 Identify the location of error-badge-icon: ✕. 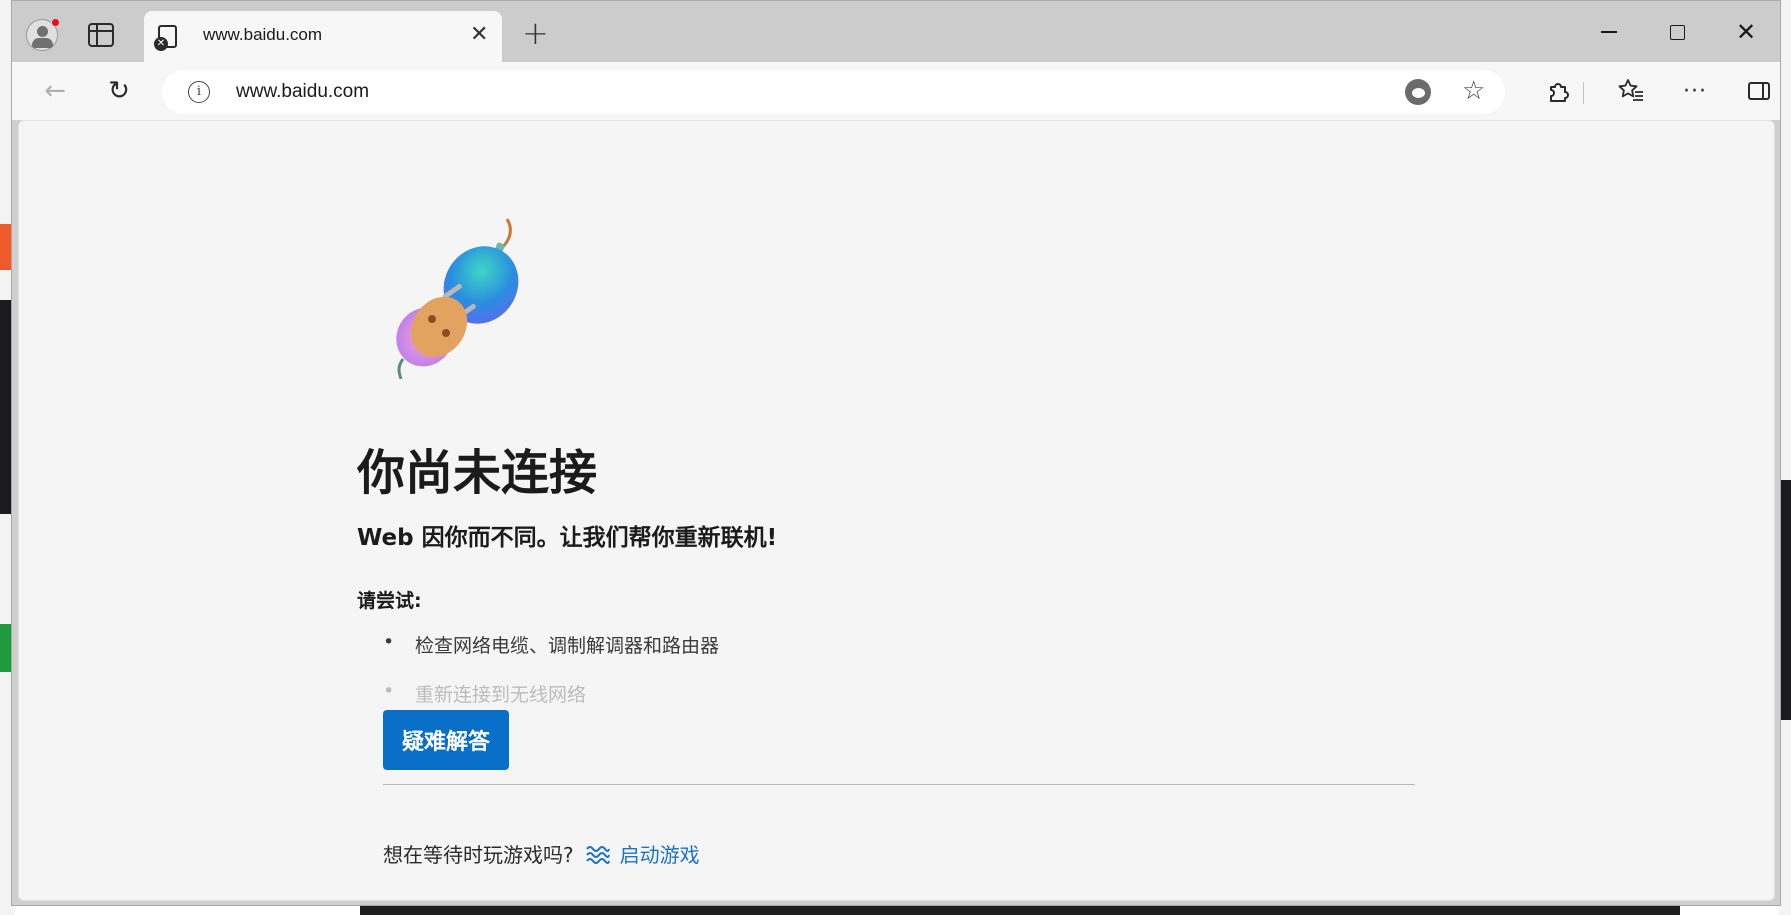
(161, 44).